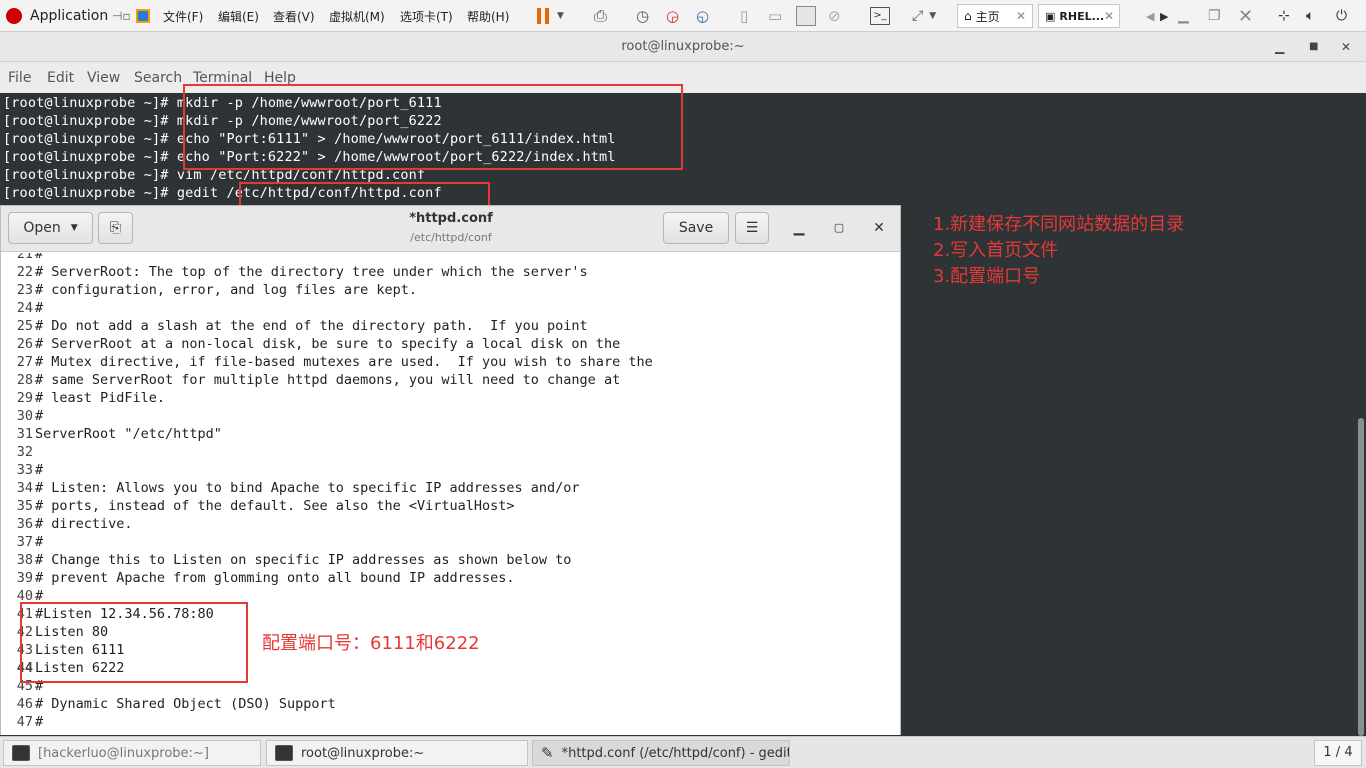  I want to click on editor-line: 24 #, so click(30, 308).